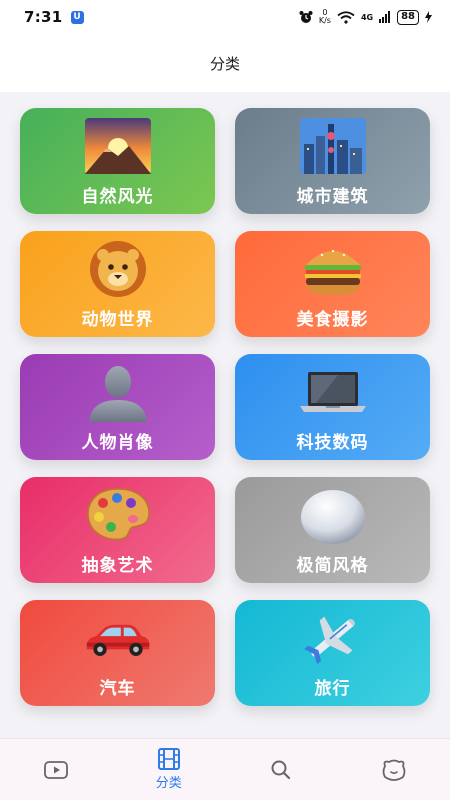 This screenshot has width=450, height=800. What do you see at coordinates (346, 17) in the screenshot?
I see `wifi-icon` at bounding box center [346, 17].